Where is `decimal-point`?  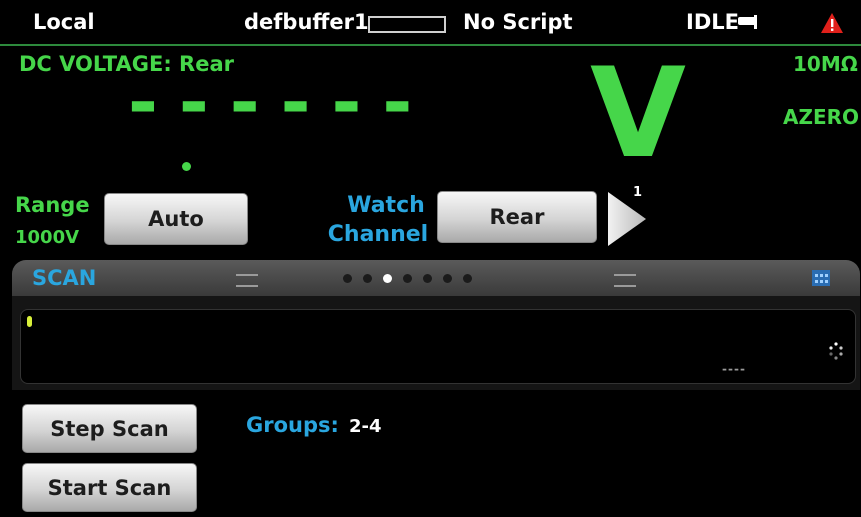 decimal-point is located at coordinates (186, 166).